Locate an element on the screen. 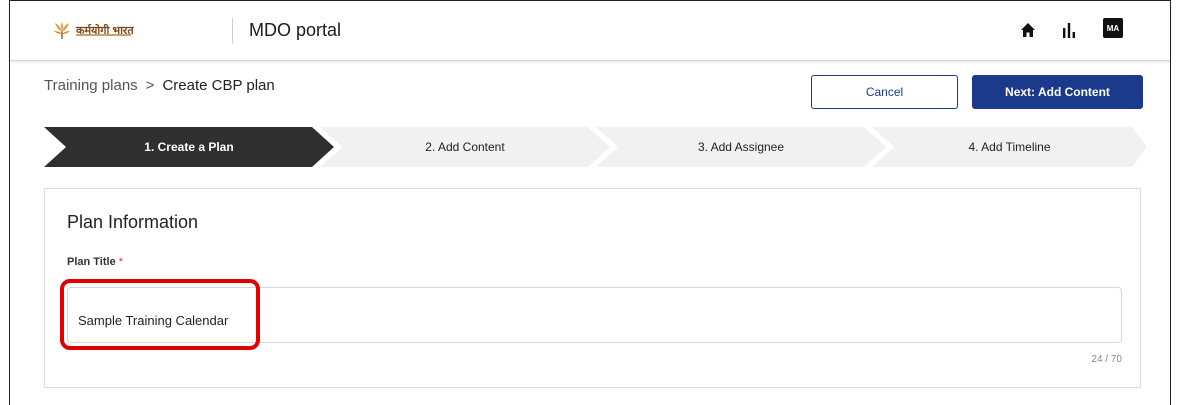 The image size is (1181, 405). character-counter: 24 / 70 is located at coordinates (1106, 359).